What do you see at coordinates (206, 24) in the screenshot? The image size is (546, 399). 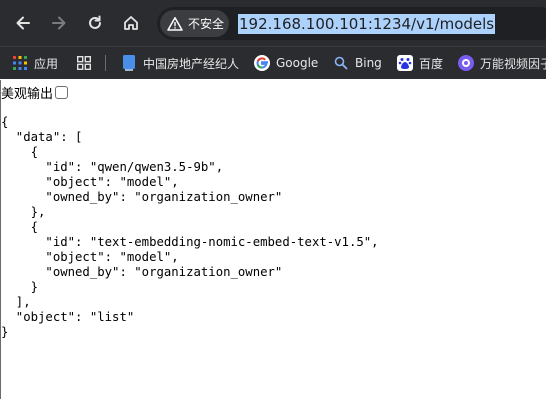 I see `security-label: 不安全` at bounding box center [206, 24].